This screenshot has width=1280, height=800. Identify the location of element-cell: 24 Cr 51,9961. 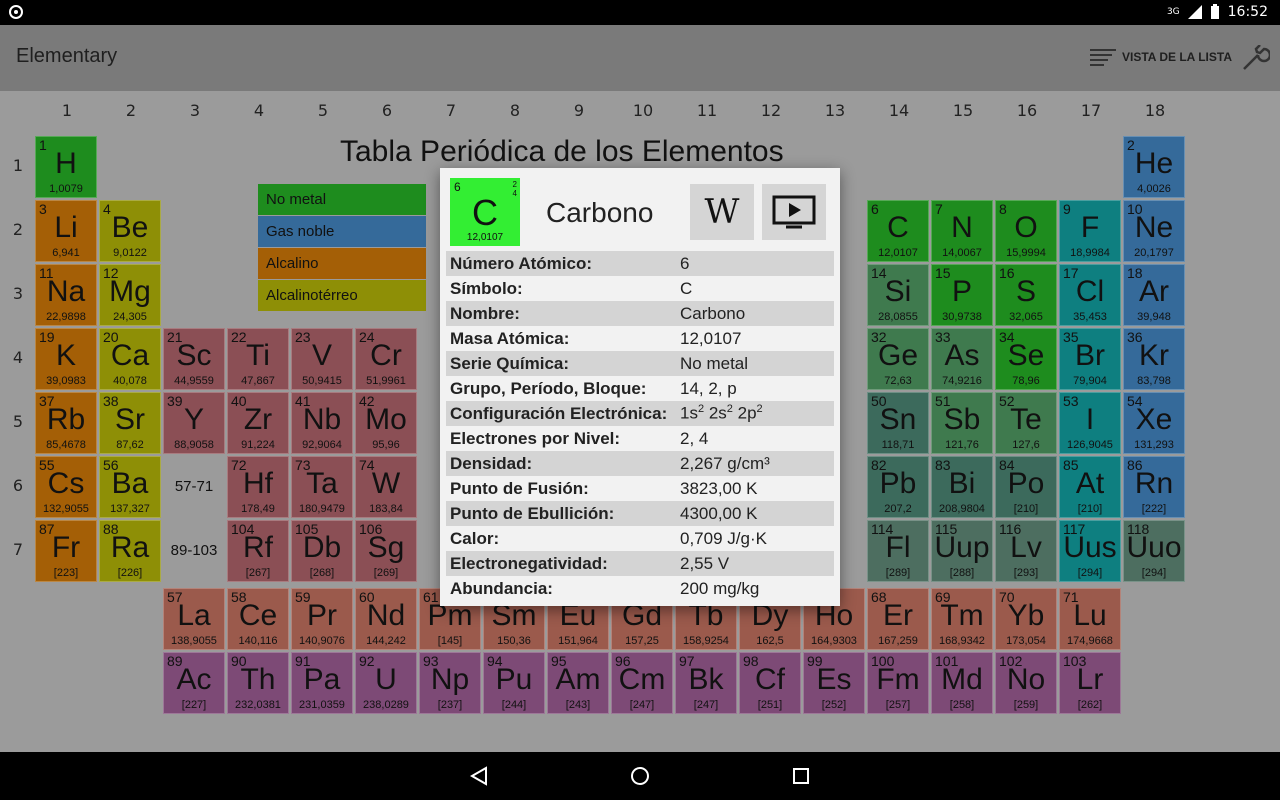
(386, 359).